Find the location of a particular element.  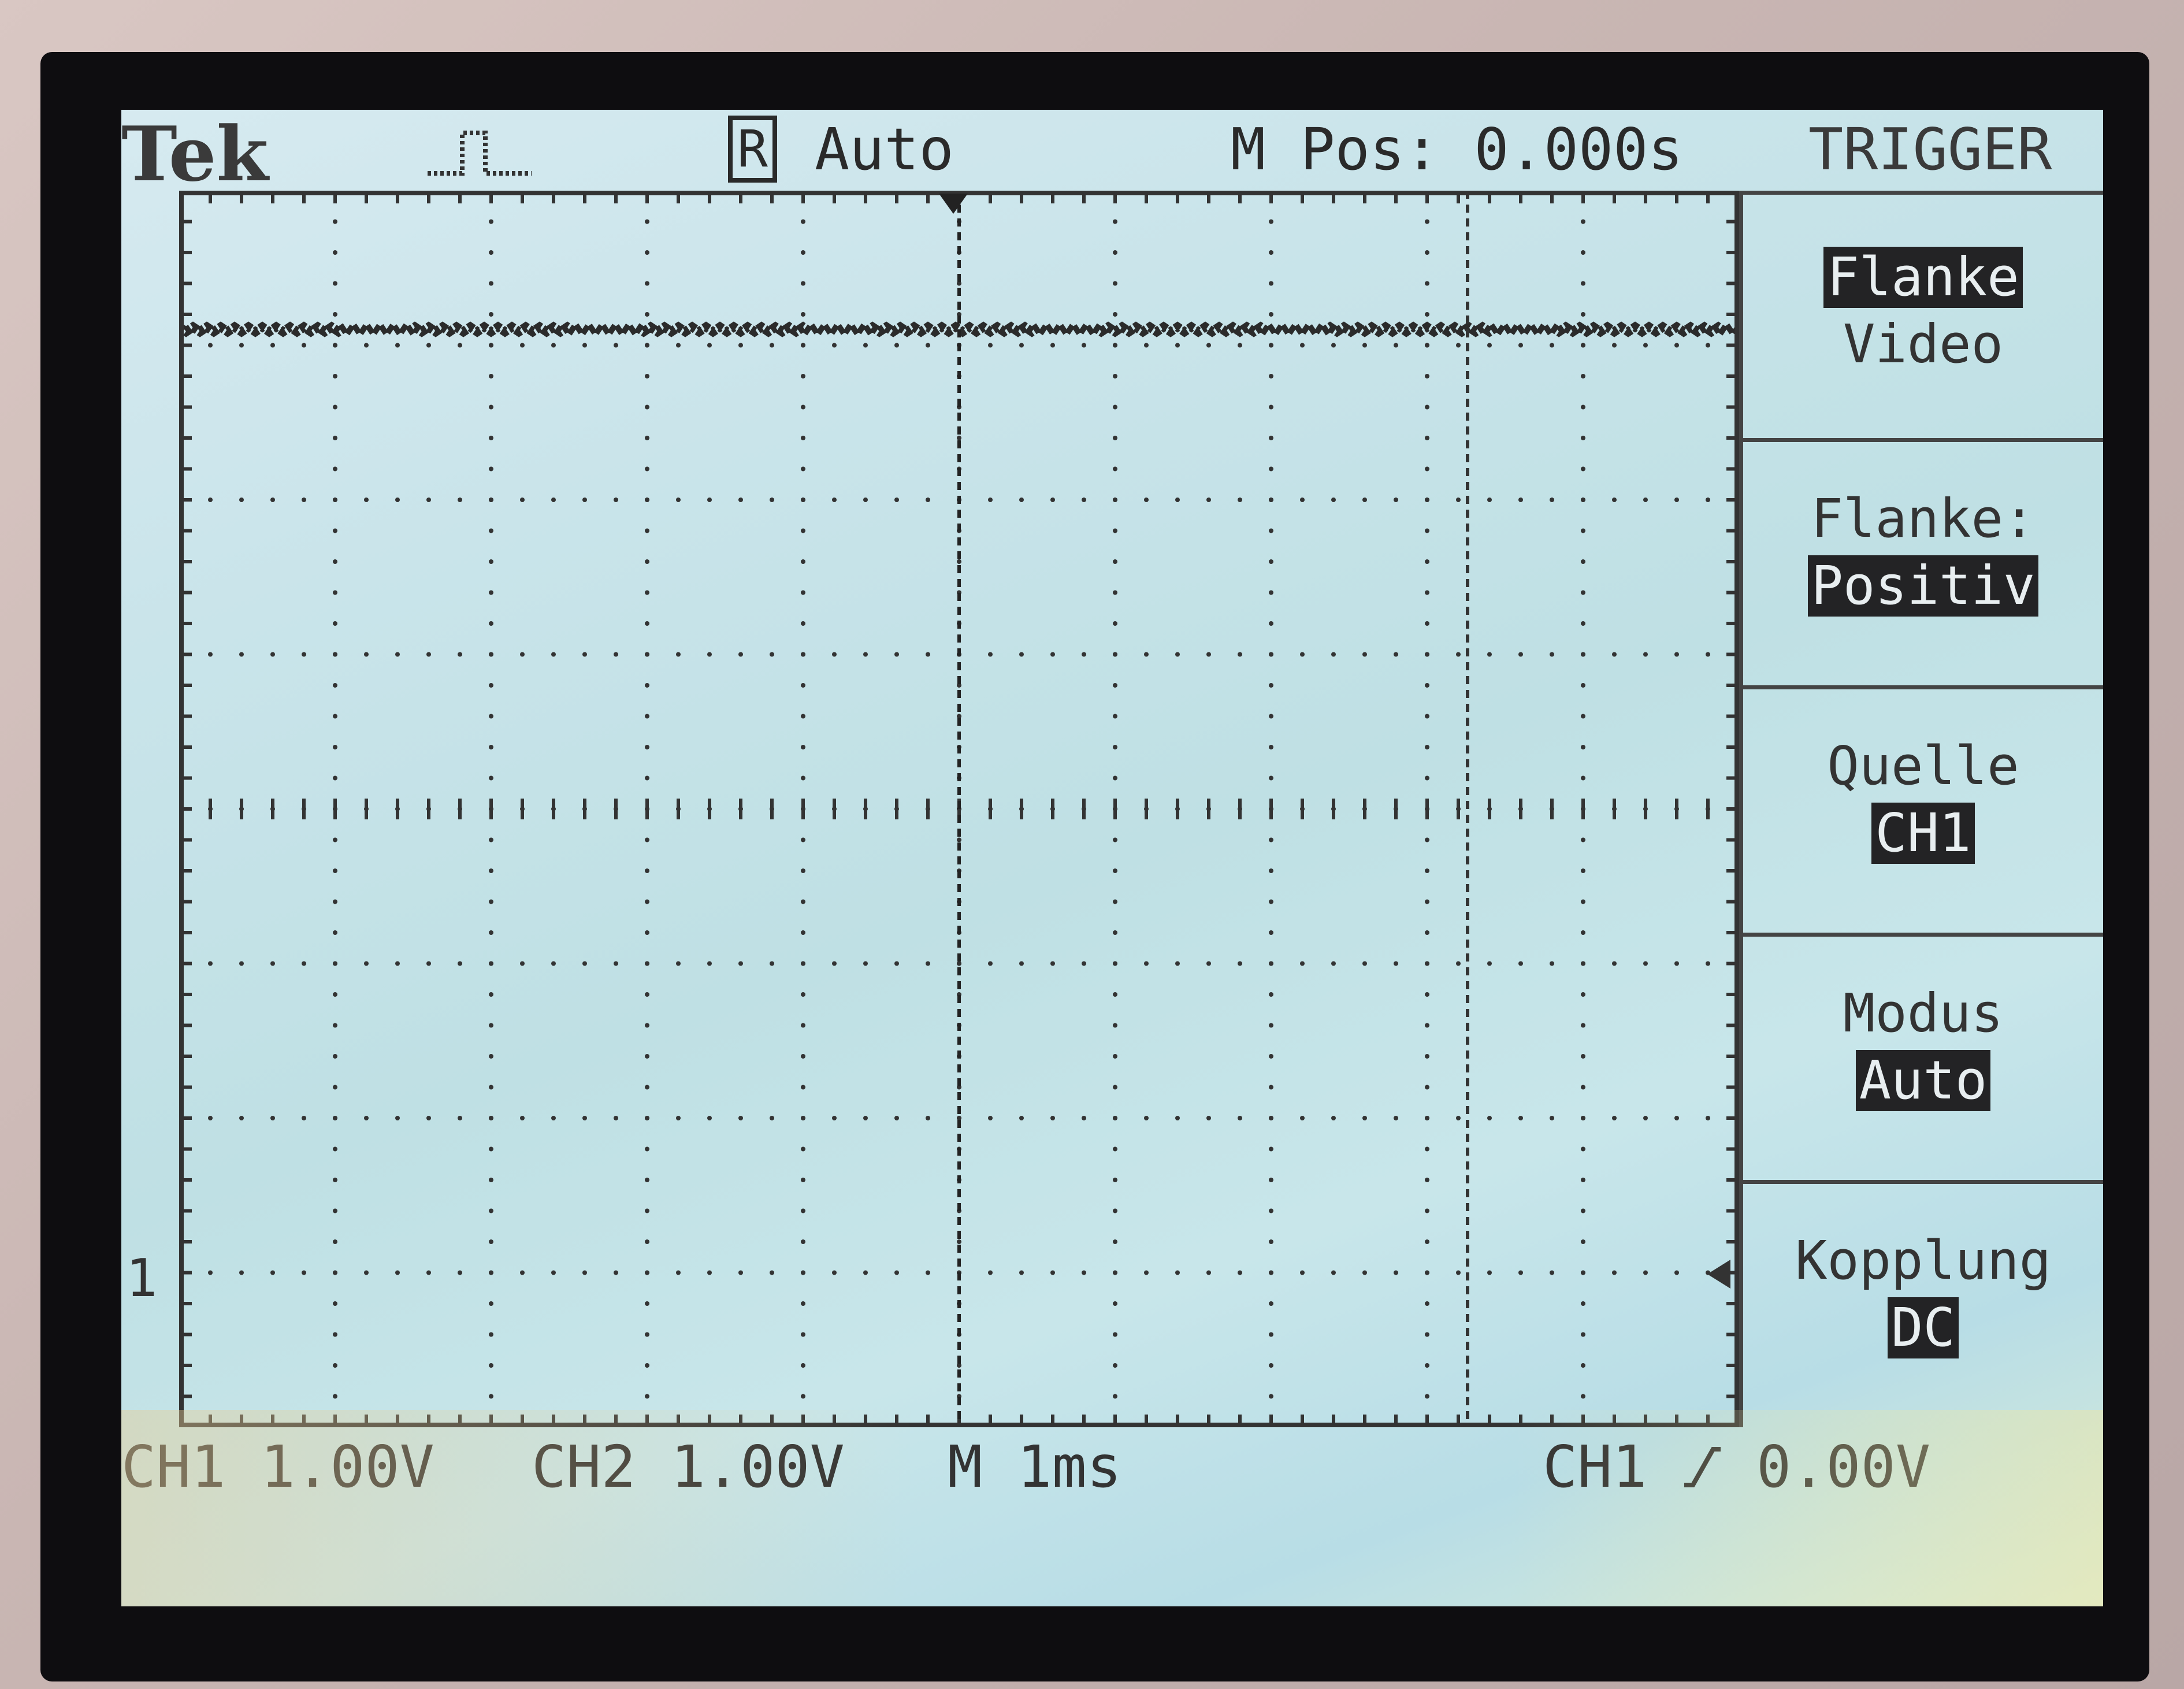

menu-item-slope: Flanke: Positiv is located at coordinates (1921, 561).